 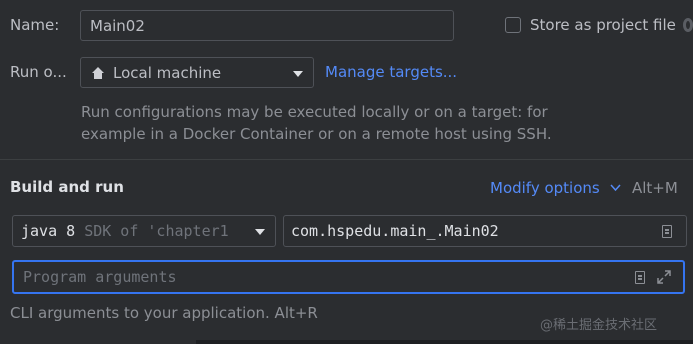 I want to click on sdk-dropdown: java 8 SDK of 'chapter1, so click(x=144, y=231).